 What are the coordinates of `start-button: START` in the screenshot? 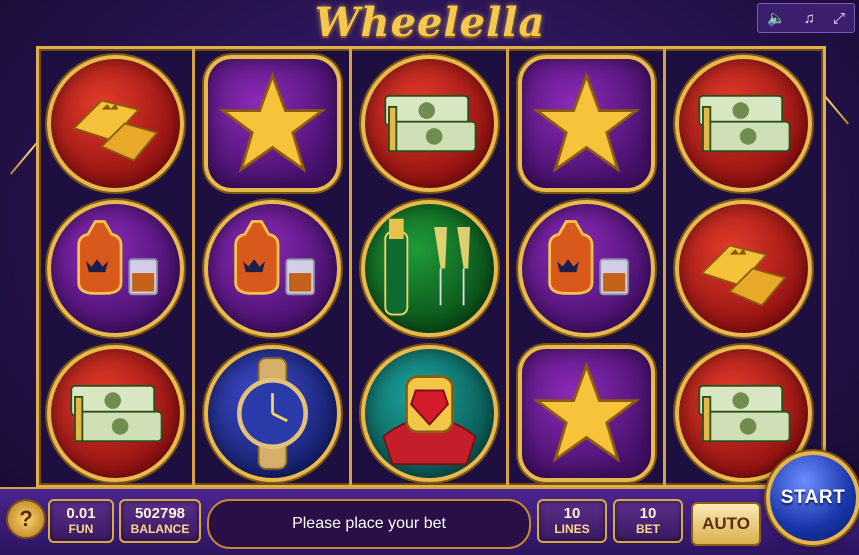 It's located at (812, 498).